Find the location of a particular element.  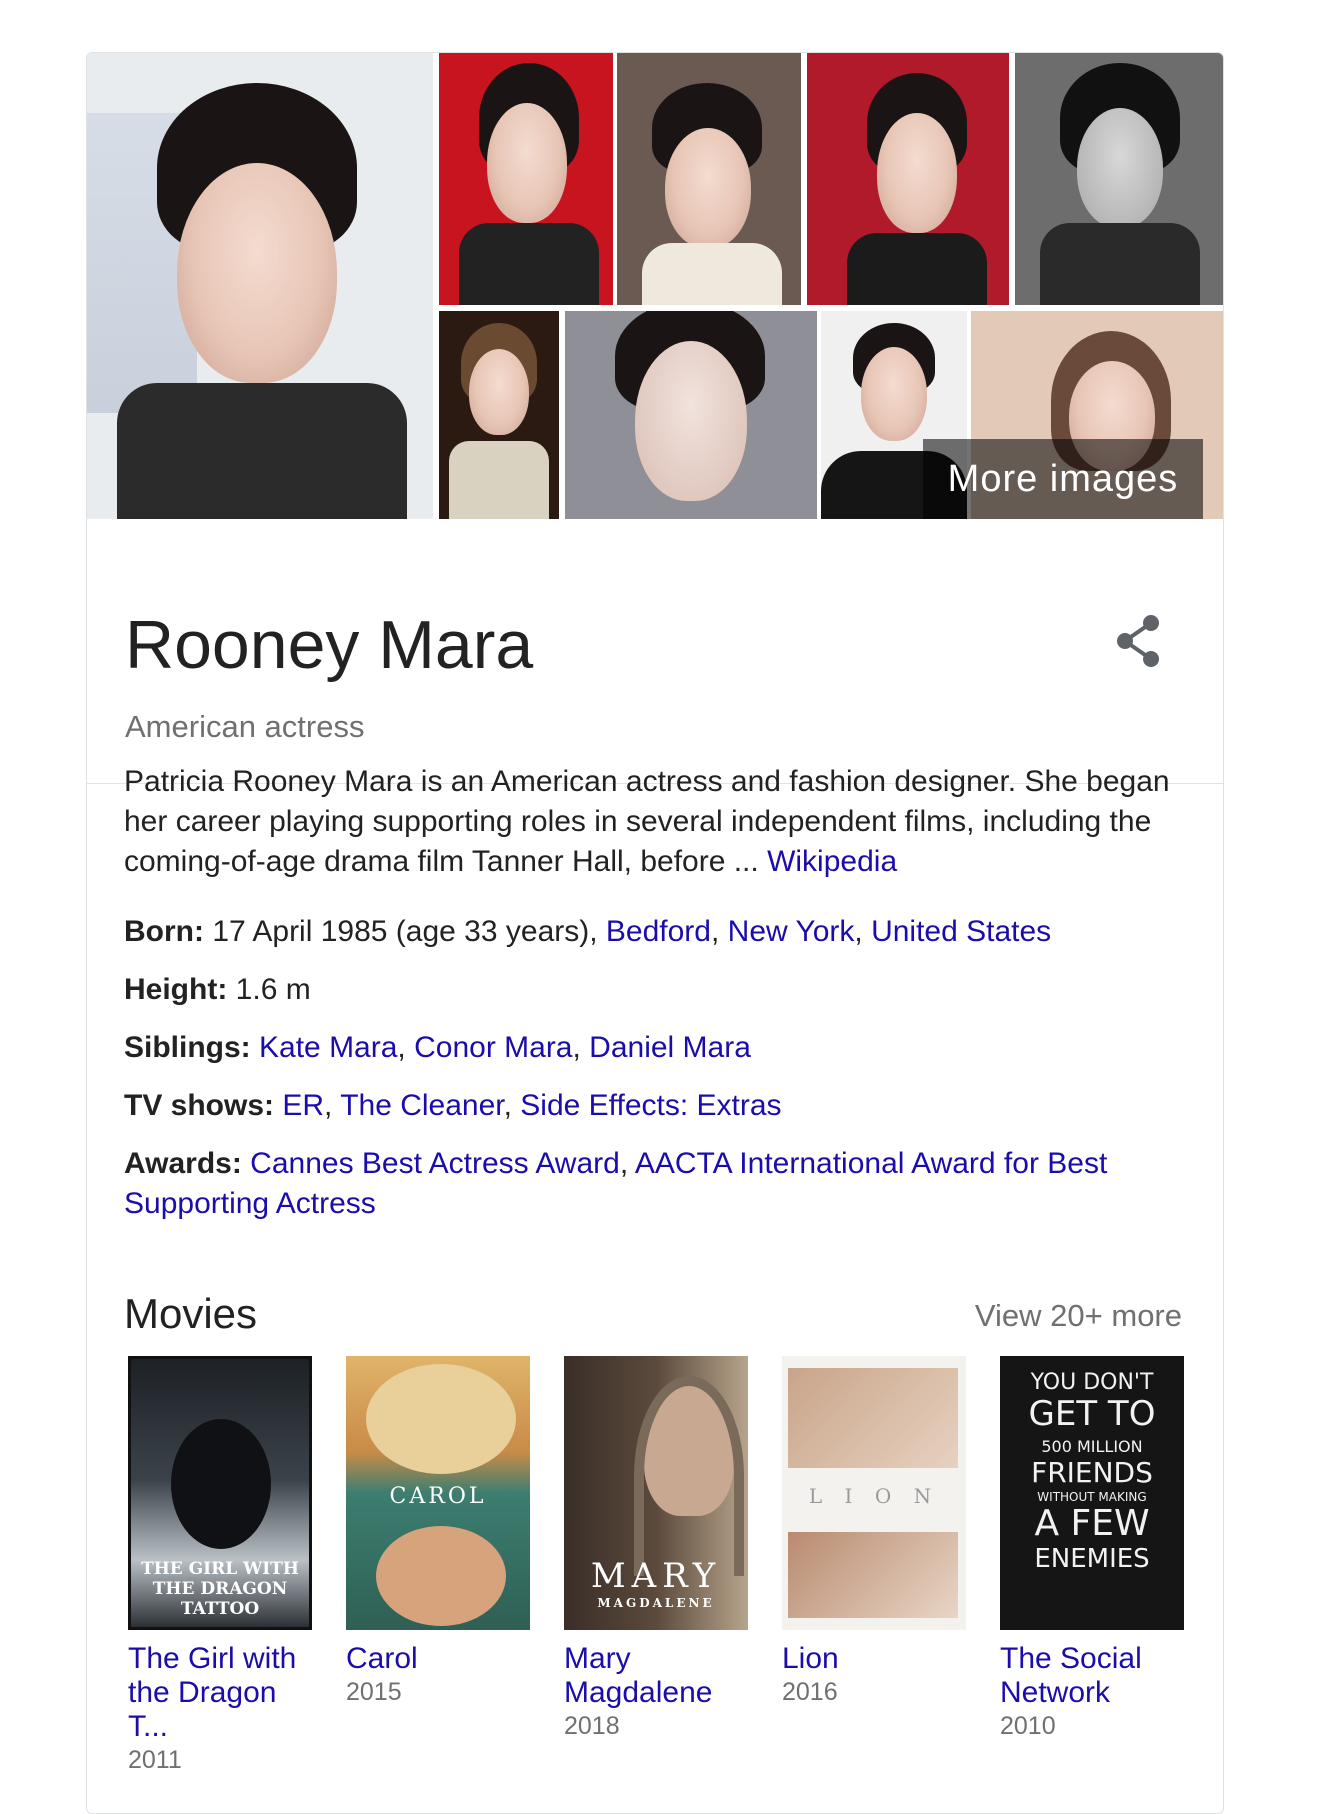

tv-show-link-er: ER is located at coordinates (303, 1105).